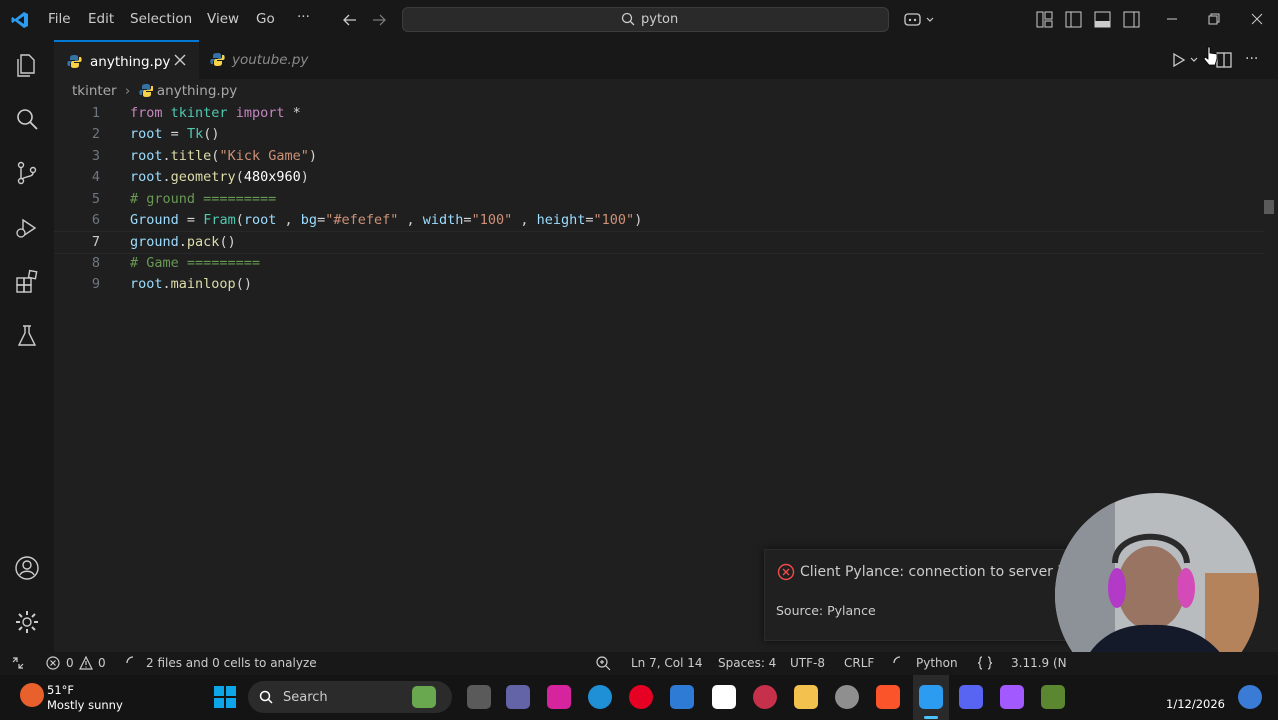 This screenshot has height=720, width=1278. I want to click on accounts-icon, so click(27, 568).